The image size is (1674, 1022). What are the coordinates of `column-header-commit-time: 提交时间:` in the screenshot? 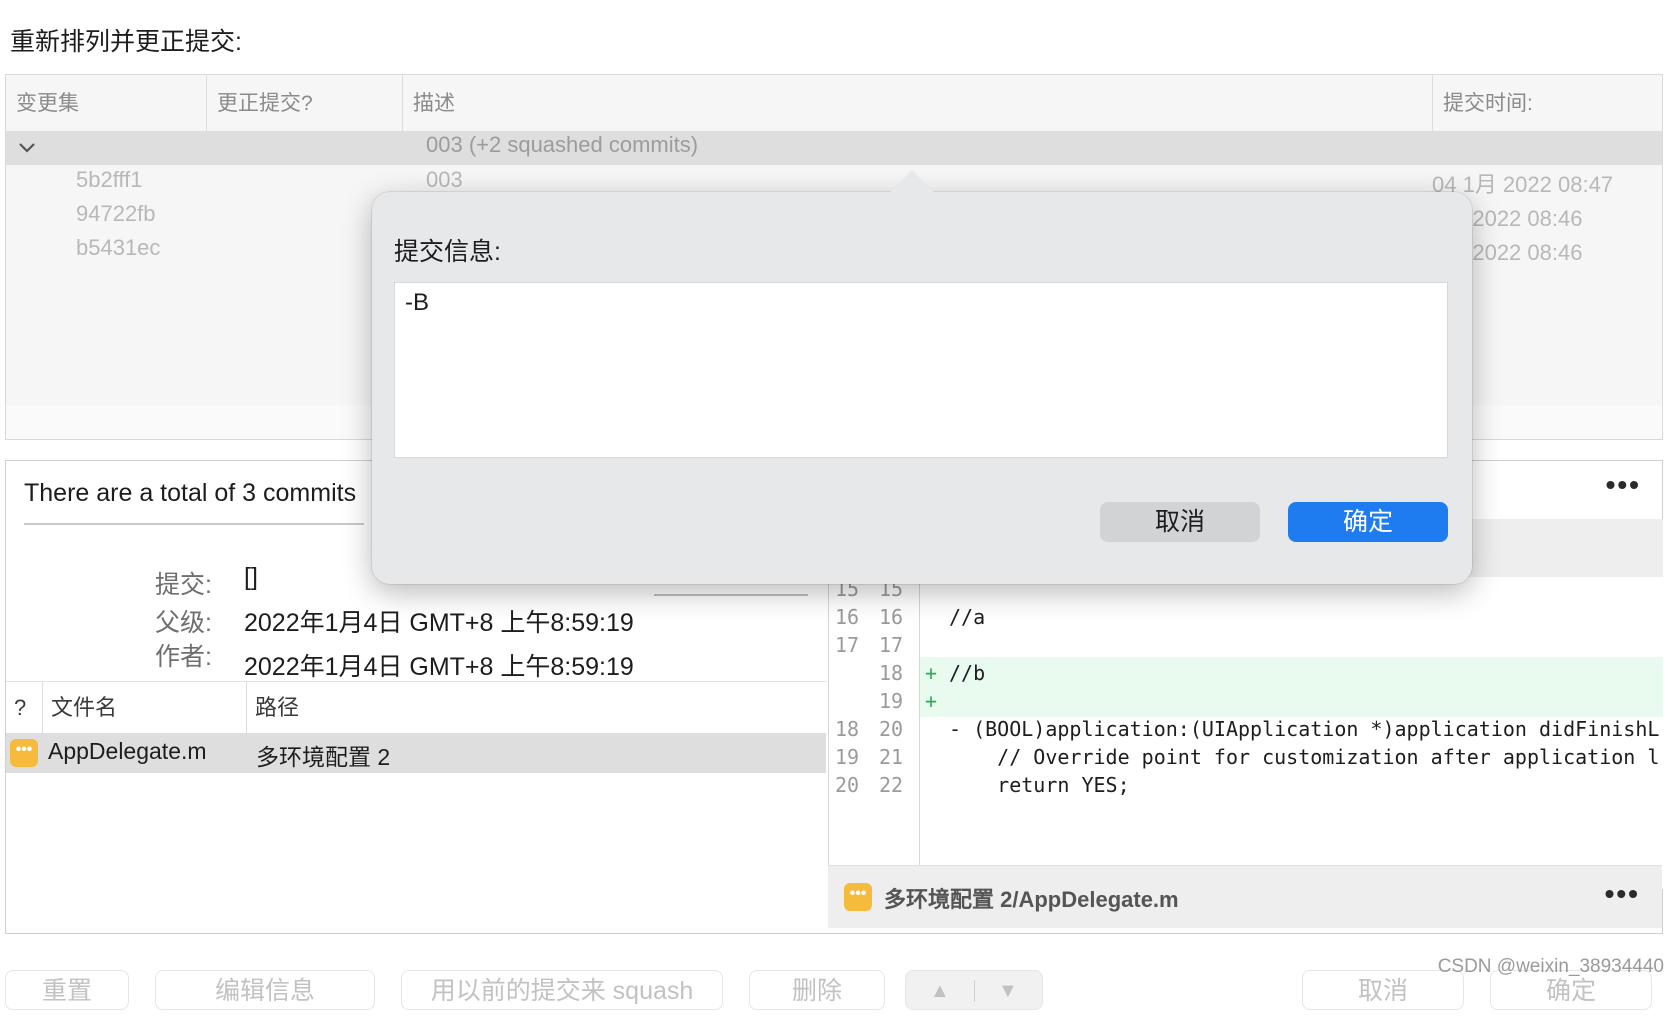 It's located at (1547, 103).